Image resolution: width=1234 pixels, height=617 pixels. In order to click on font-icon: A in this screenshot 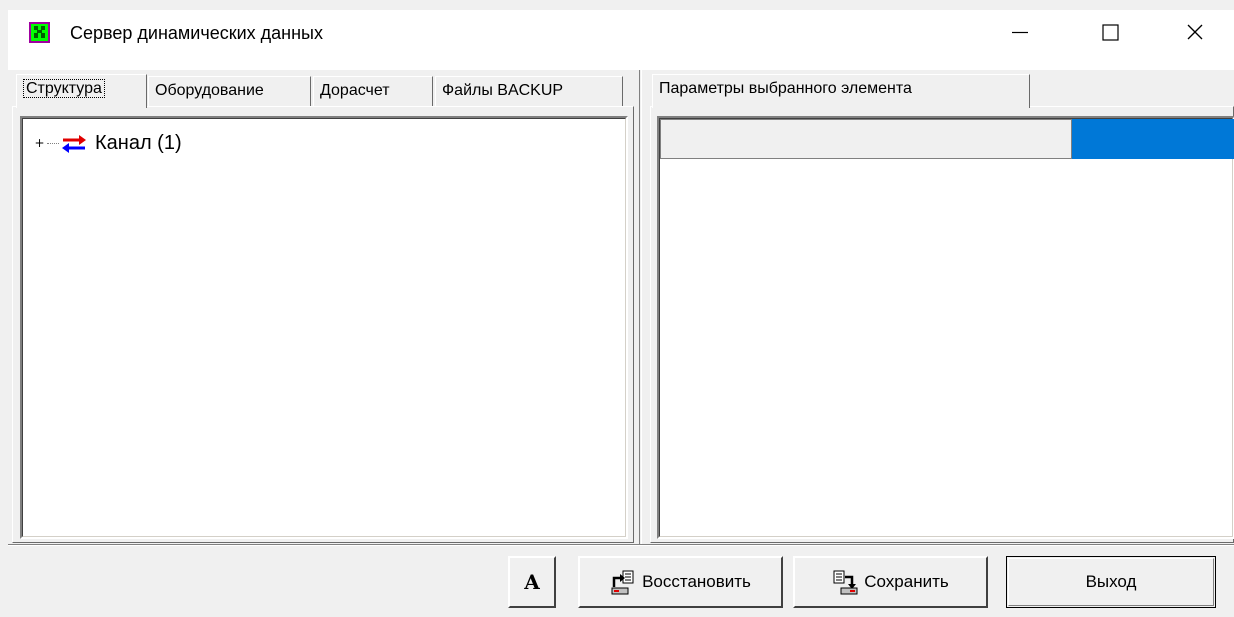, I will do `click(532, 582)`.